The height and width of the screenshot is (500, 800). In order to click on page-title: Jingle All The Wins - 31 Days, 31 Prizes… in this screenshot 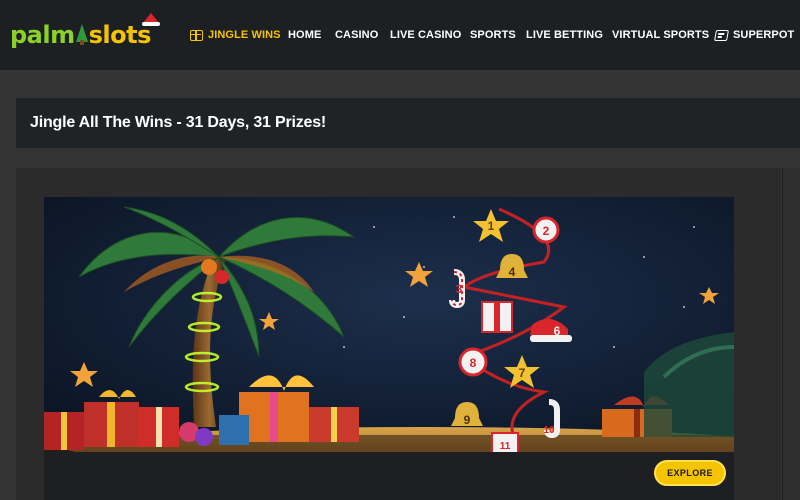, I will do `click(178, 122)`.